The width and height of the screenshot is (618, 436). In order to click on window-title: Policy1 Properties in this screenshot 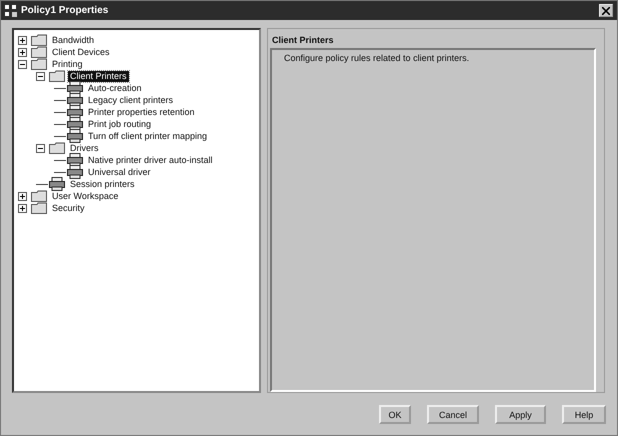, I will do `click(65, 10)`.